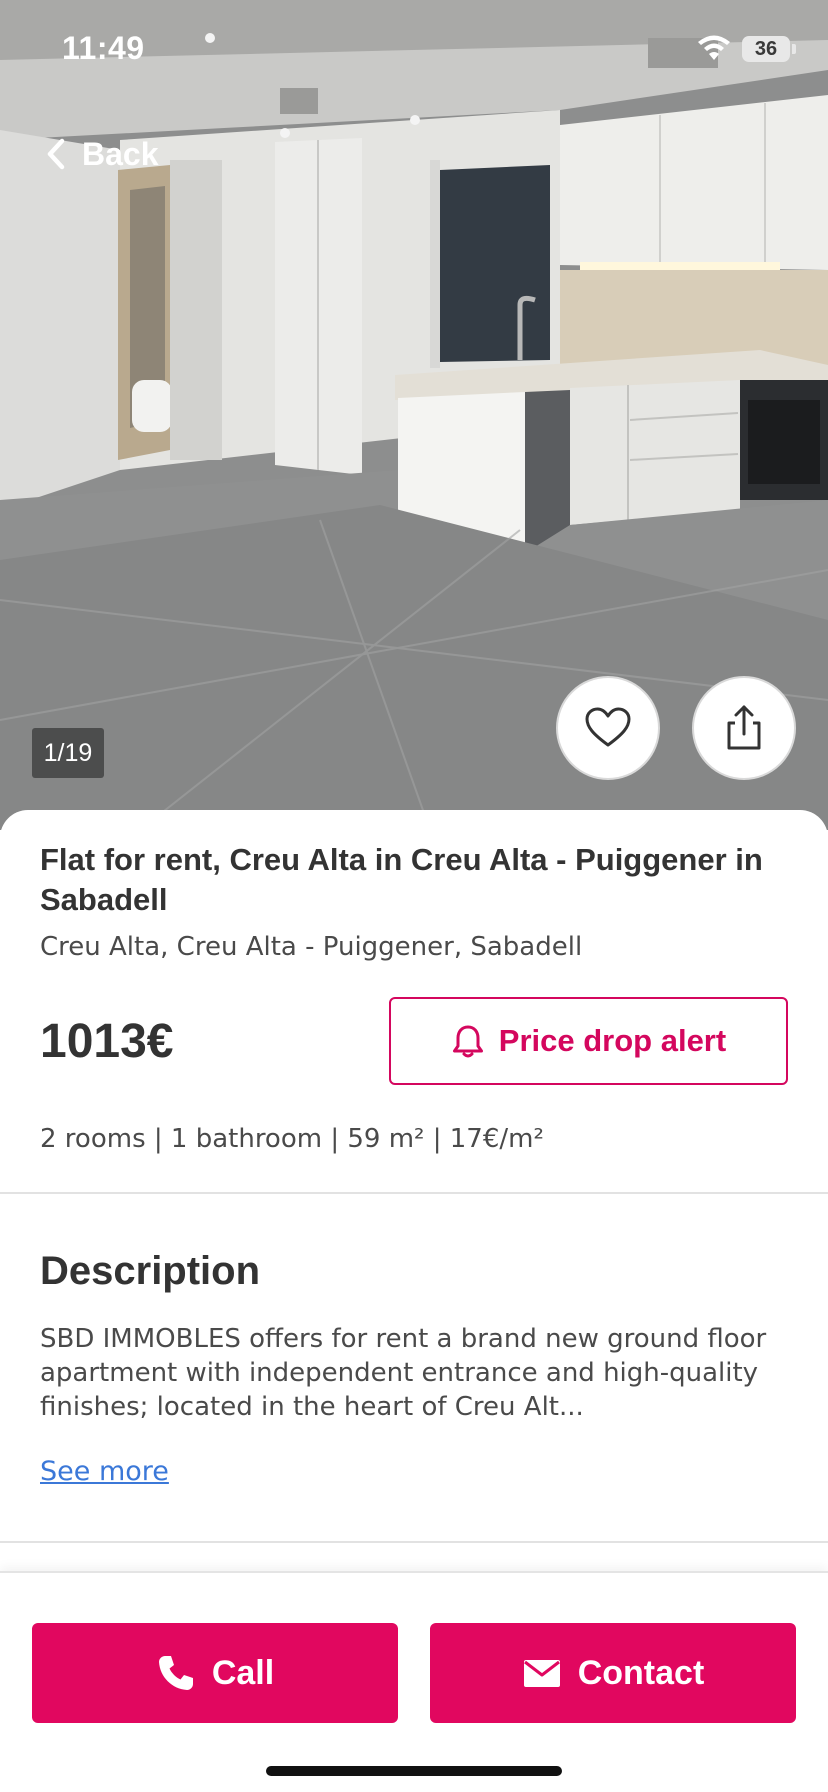 Image resolution: width=828 pixels, height=1792 pixels. I want to click on call-label: Call, so click(243, 1672).